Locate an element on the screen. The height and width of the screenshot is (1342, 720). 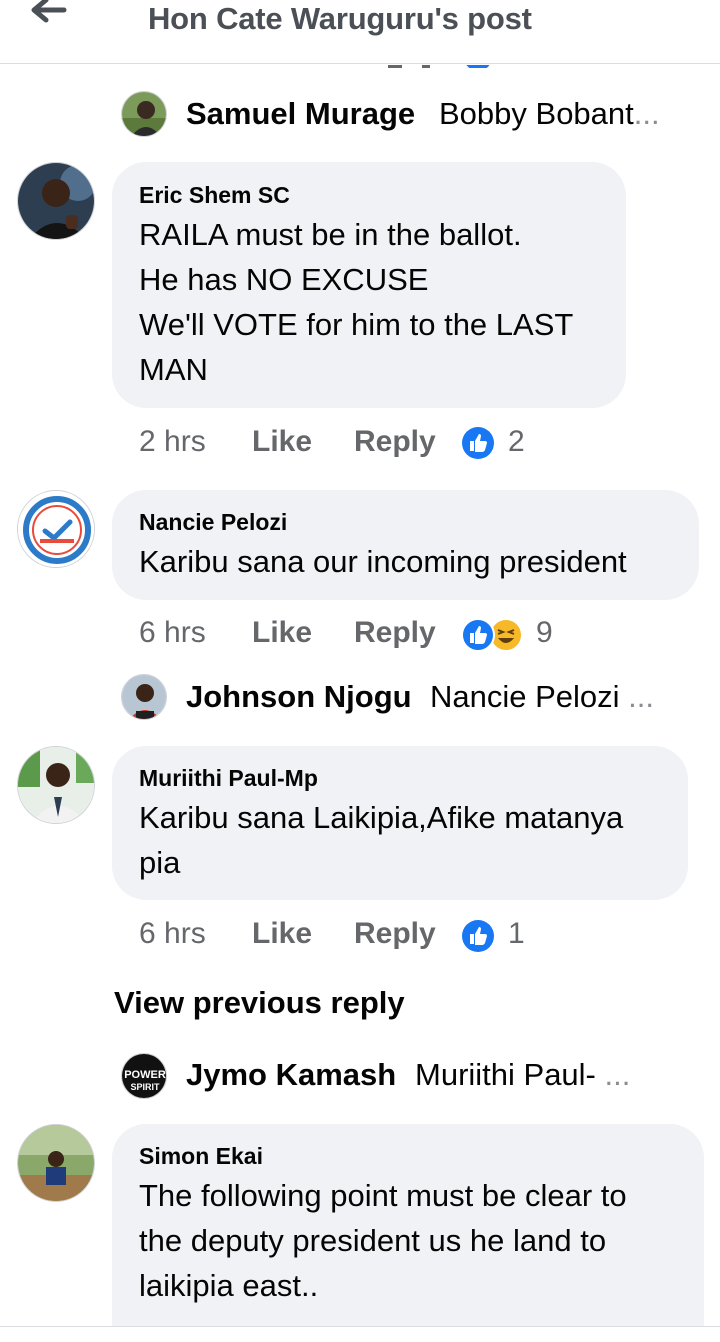
avatar: POWER SPIRIT is located at coordinates (144, 1076).